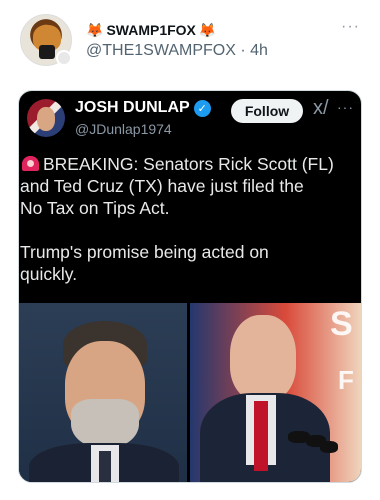 The width and height of the screenshot is (380, 500). Describe the element at coordinates (64, 58) in the screenshot. I see `avatar-badge-icon` at that location.